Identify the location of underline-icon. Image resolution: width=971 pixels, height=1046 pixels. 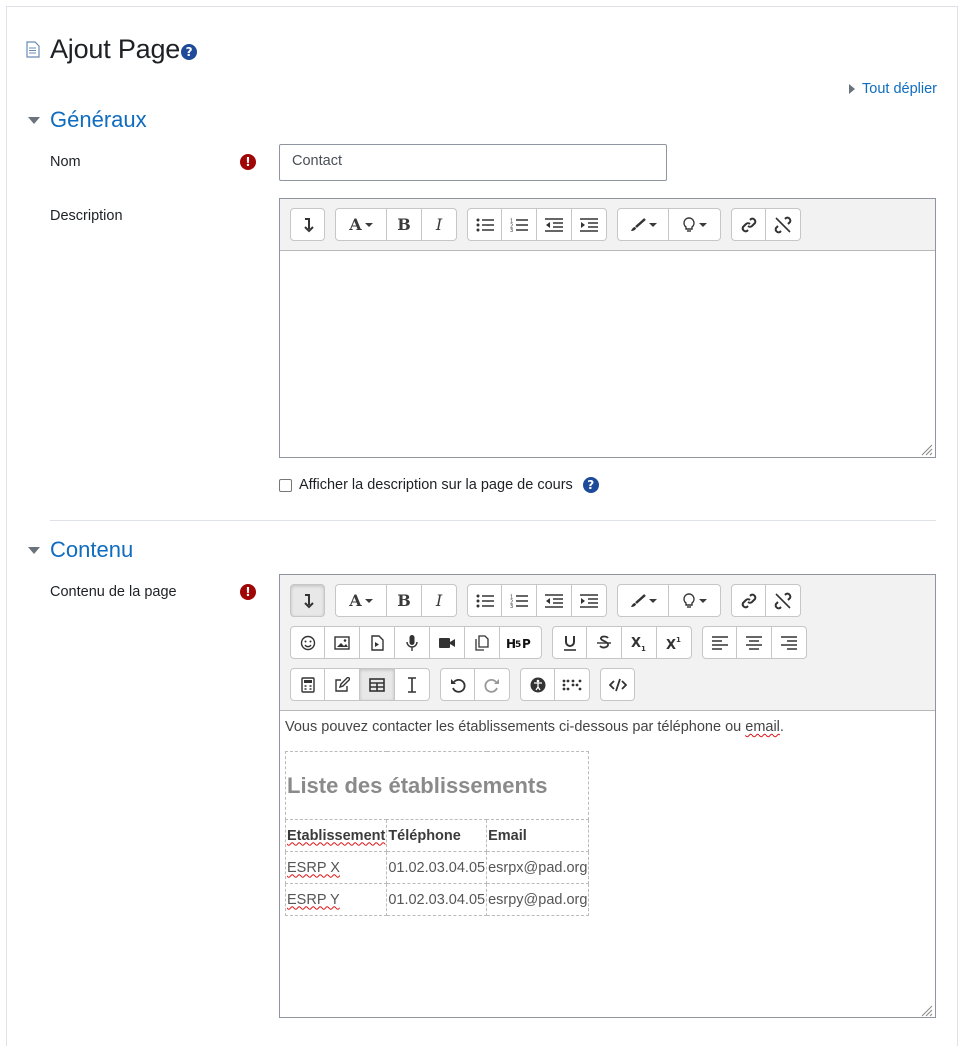
(569, 642).